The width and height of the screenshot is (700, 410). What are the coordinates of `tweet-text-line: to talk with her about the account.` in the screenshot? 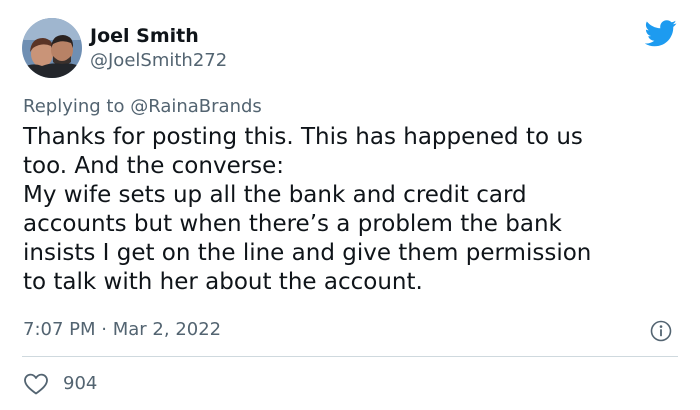 It's located at (223, 282).